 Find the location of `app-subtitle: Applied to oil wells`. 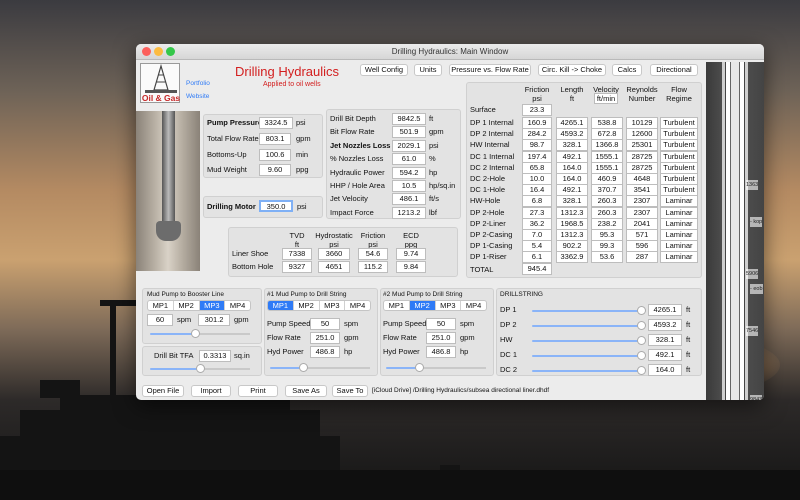

app-subtitle: Applied to oil wells is located at coordinates (292, 84).